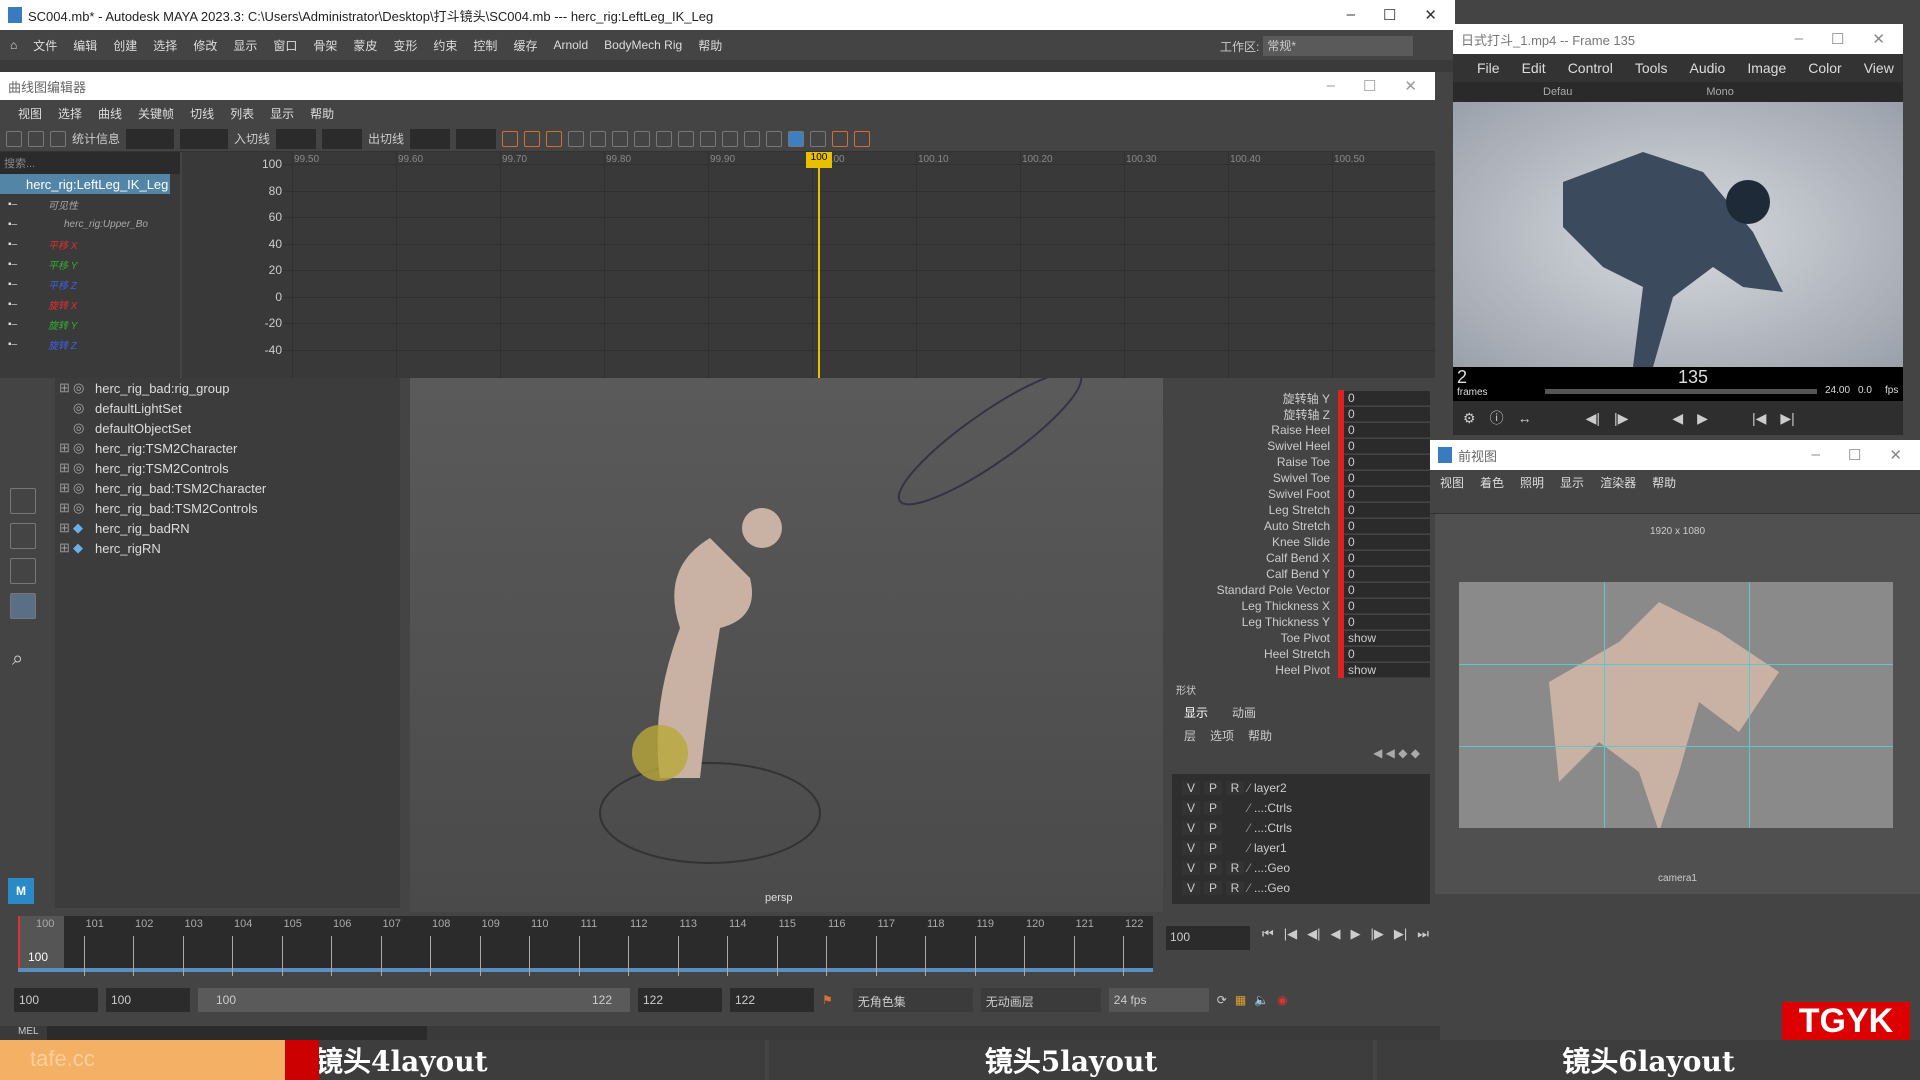  What do you see at coordinates (576, 138) in the screenshot?
I see `tangent-spline-icon` at bounding box center [576, 138].